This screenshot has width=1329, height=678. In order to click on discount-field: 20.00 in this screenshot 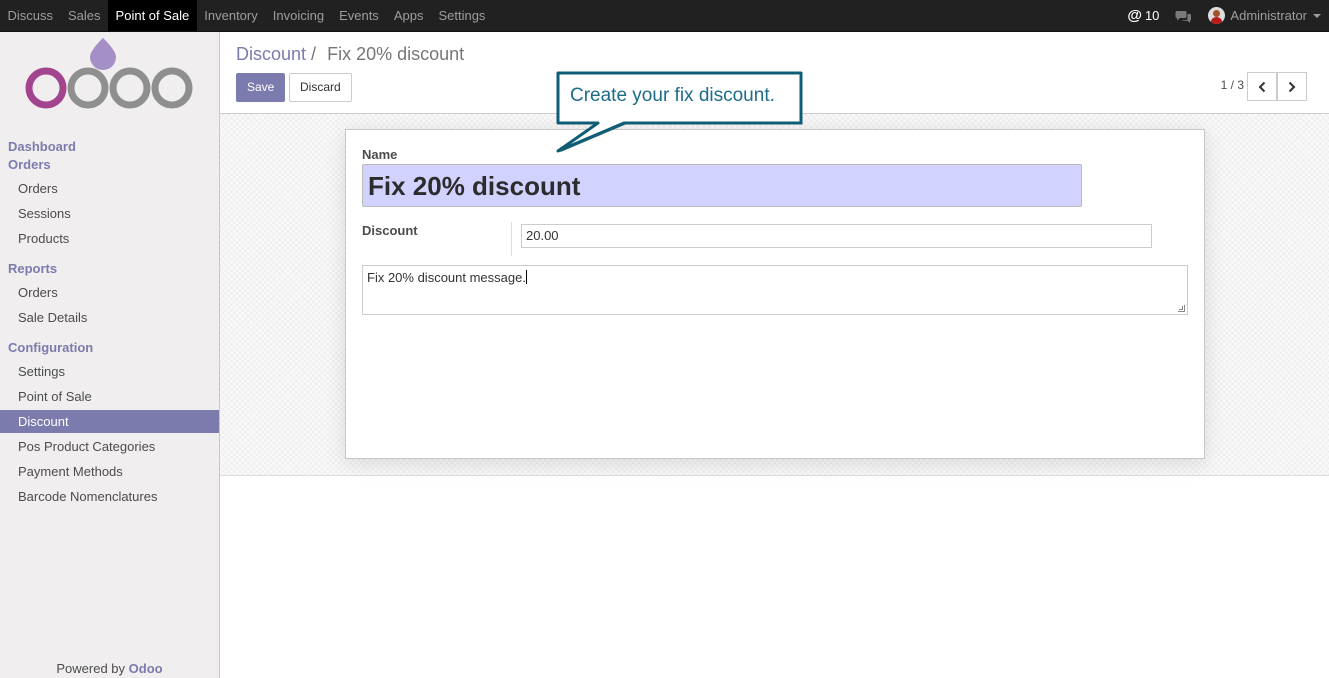, I will do `click(836, 236)`.